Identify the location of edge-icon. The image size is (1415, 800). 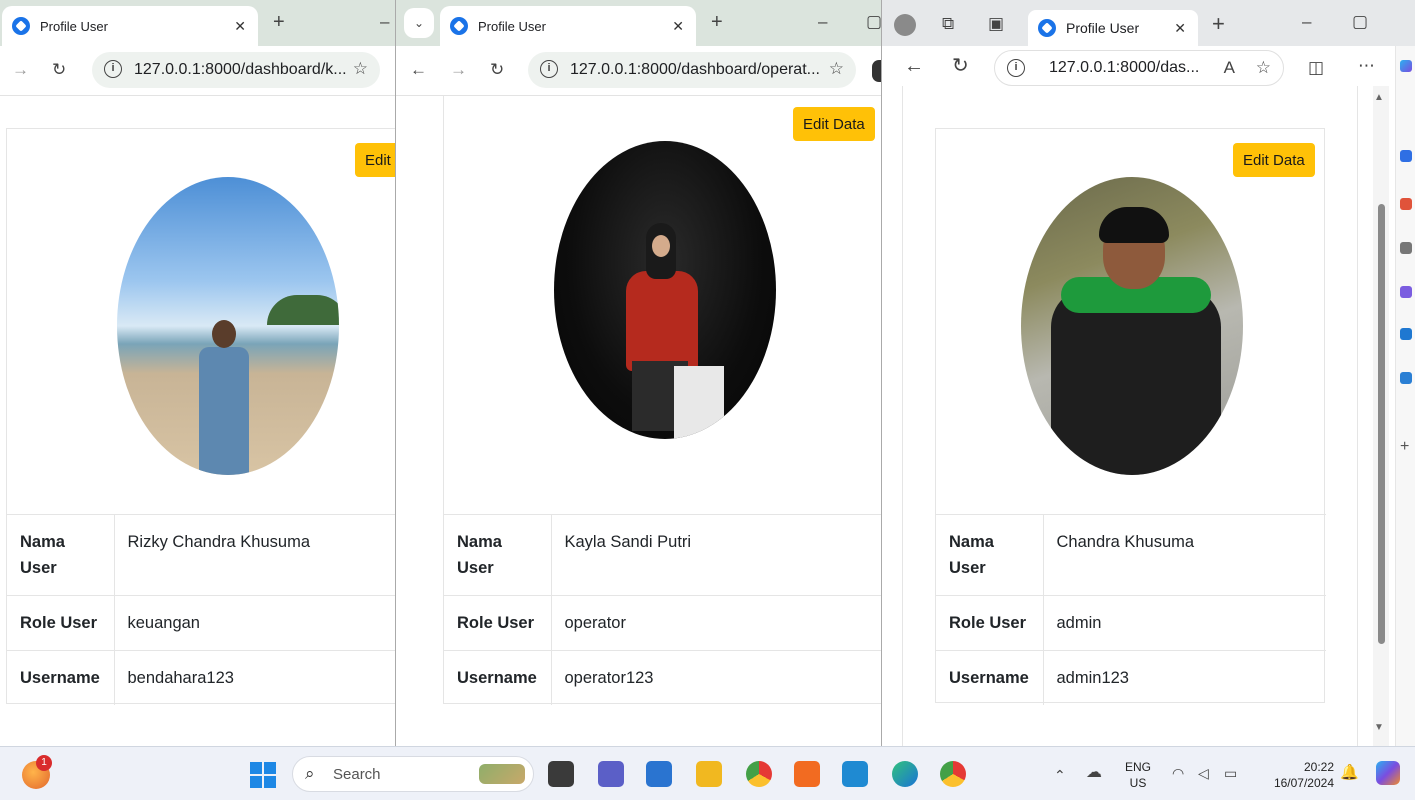
(905, 774).